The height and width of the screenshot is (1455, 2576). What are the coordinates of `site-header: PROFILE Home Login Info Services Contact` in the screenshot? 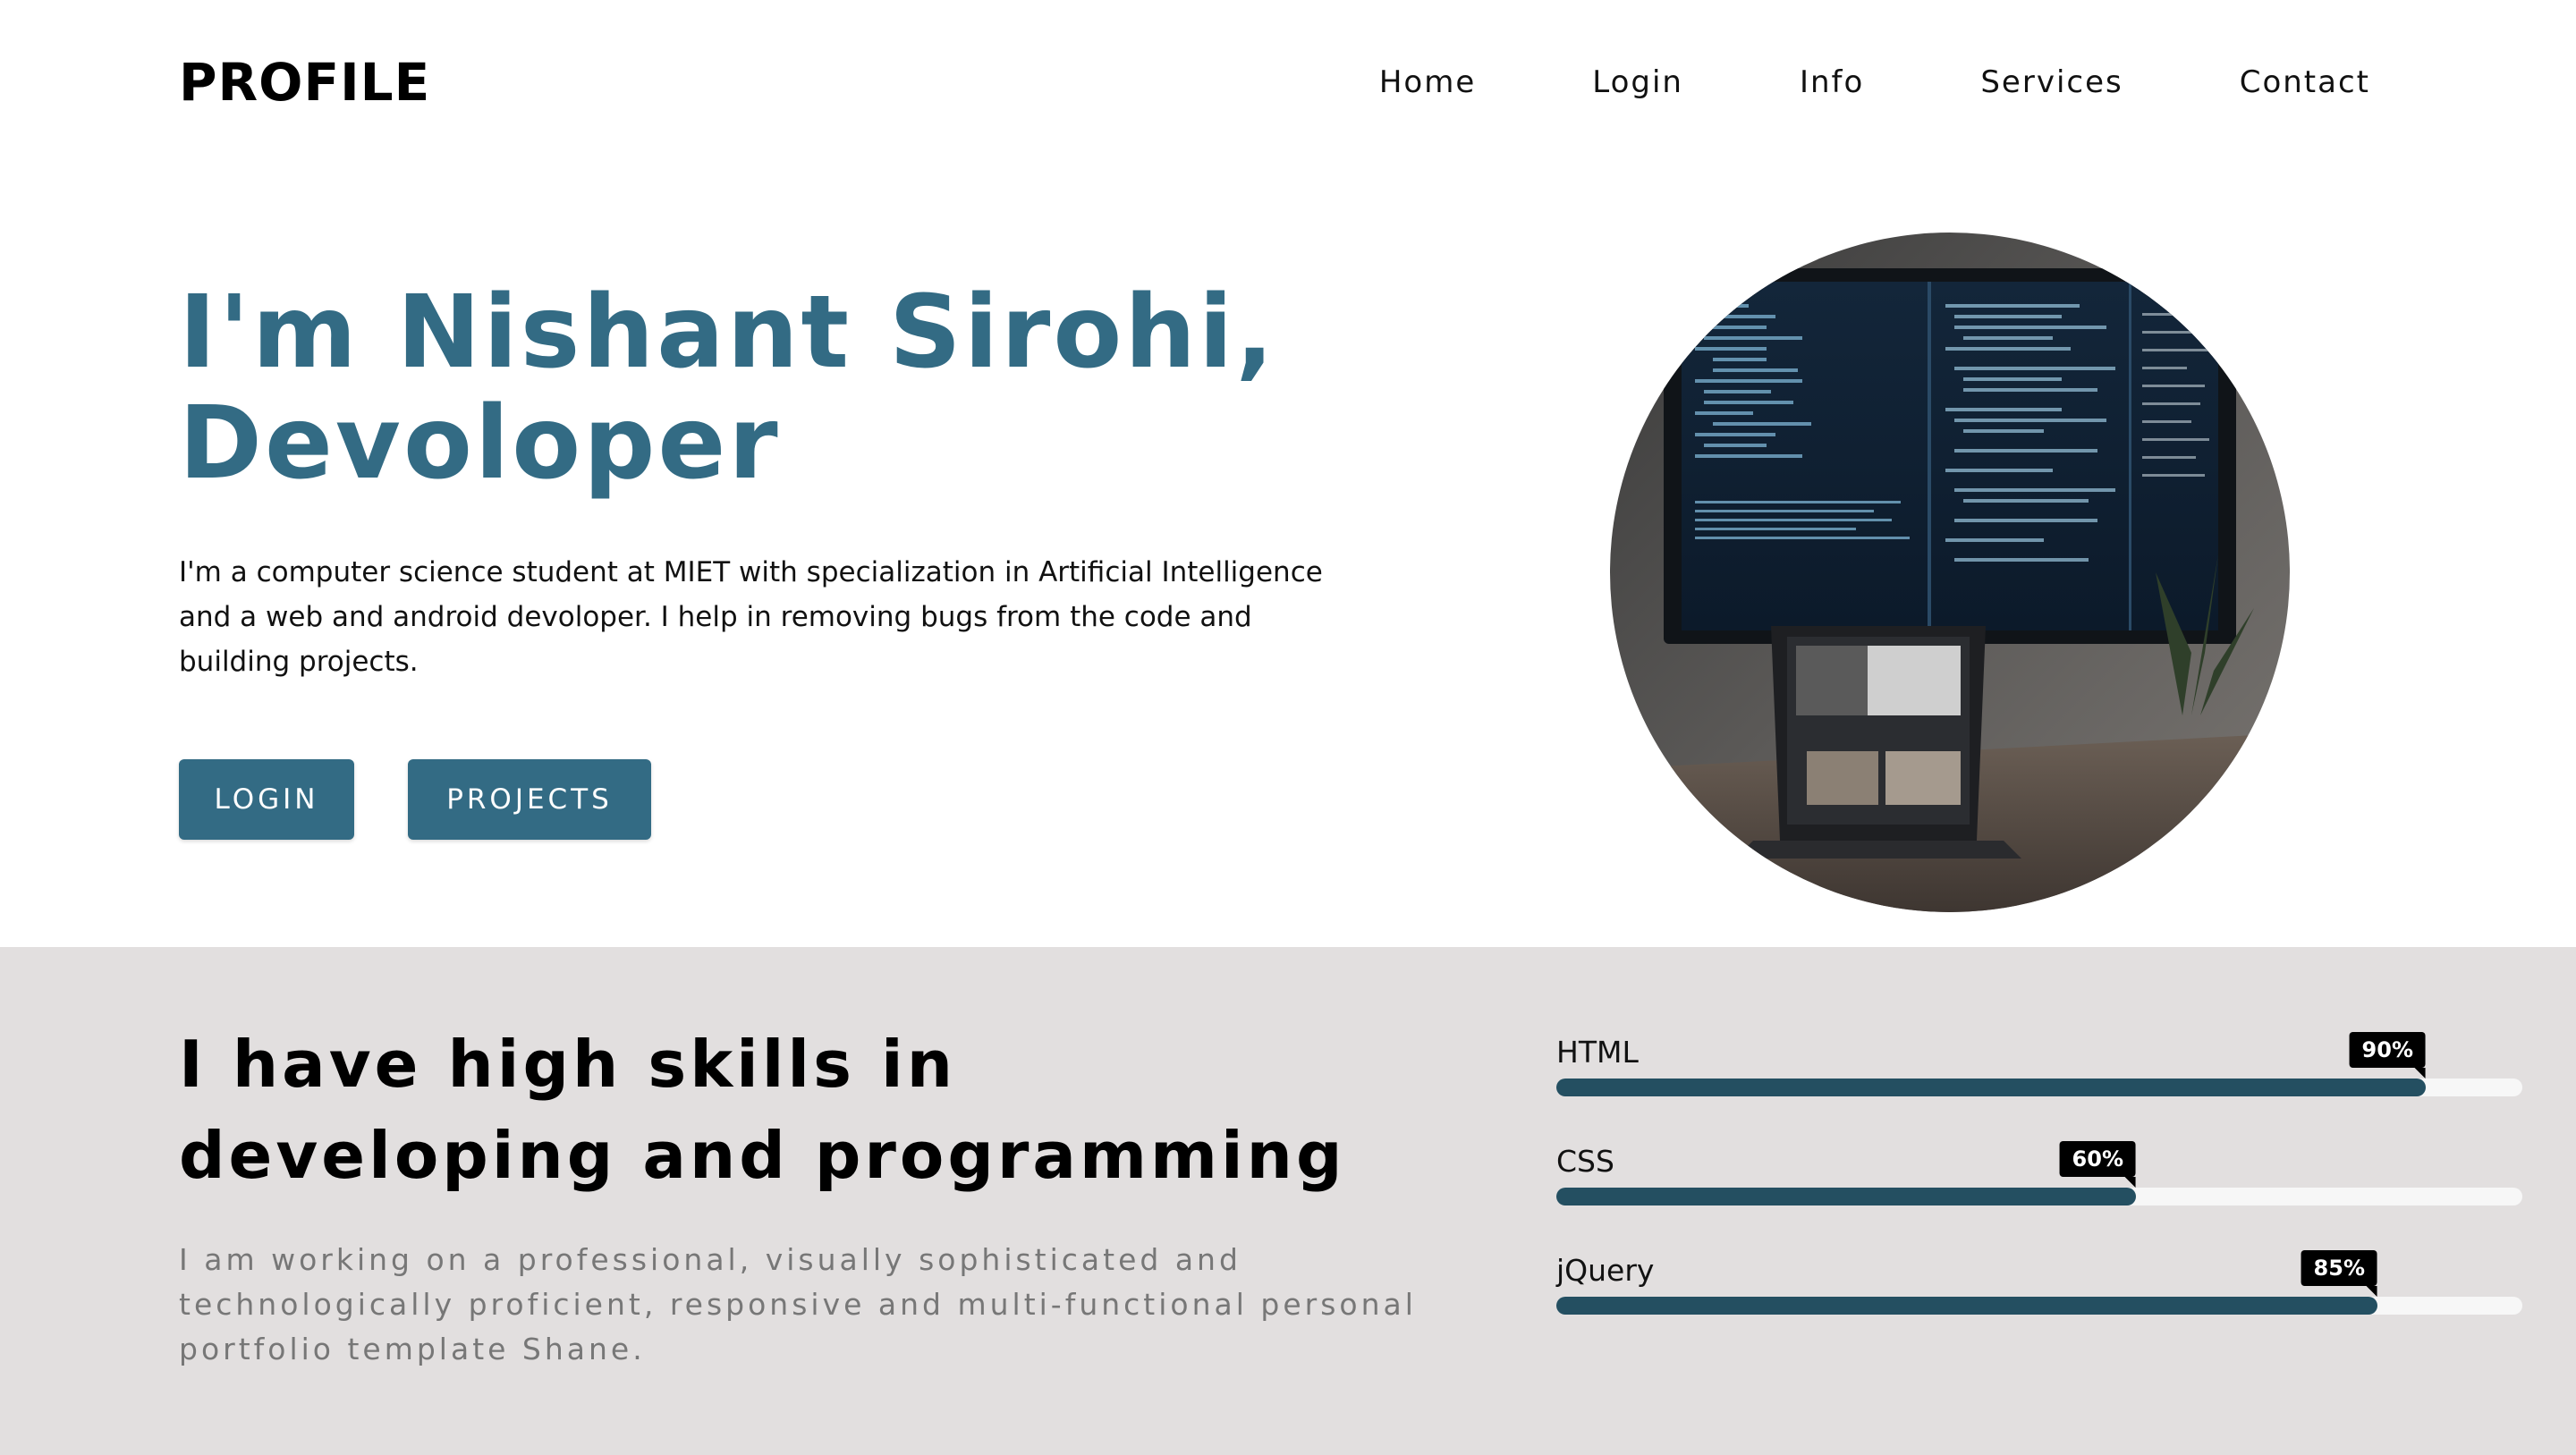 It's located at (1288, 85).